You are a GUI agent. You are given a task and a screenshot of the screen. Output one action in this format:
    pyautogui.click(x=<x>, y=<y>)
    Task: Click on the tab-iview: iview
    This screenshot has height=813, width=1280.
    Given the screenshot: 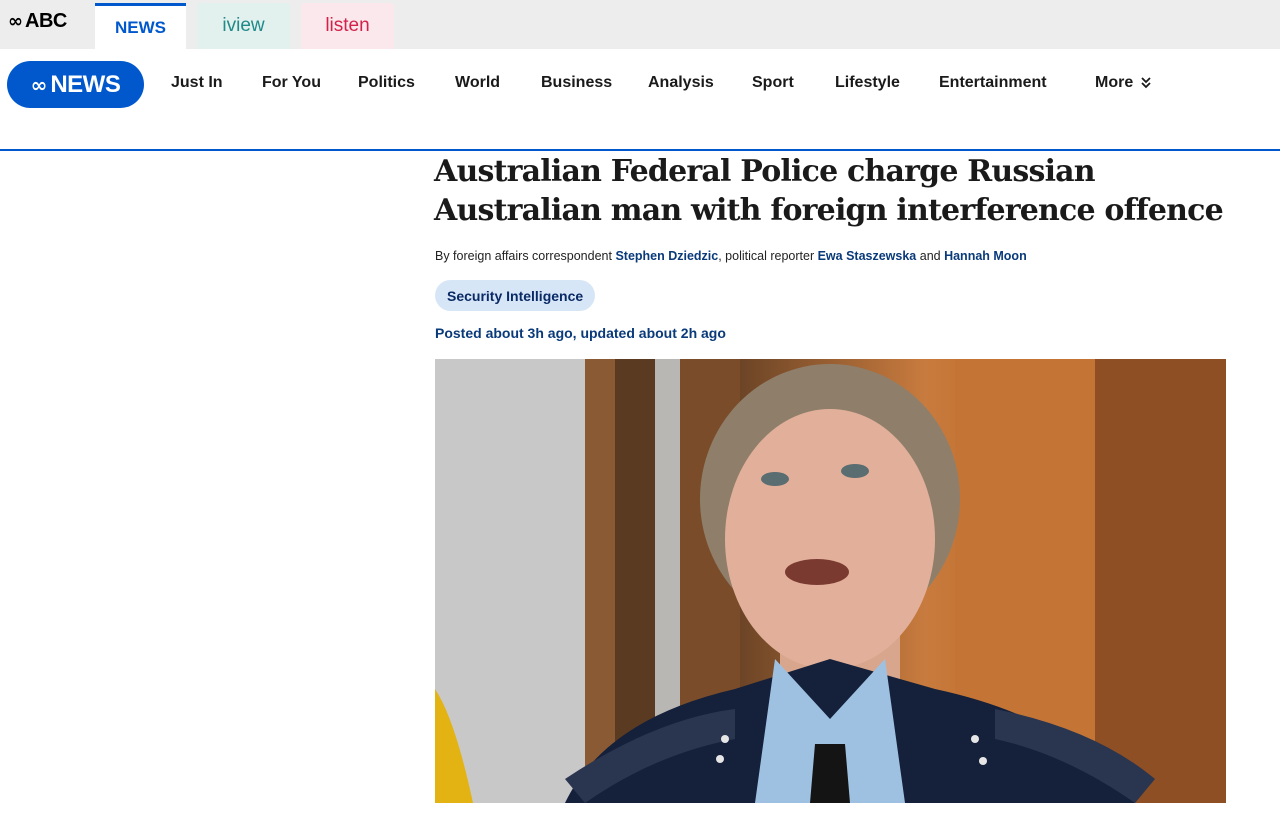 What is the action you would take?
    pyautogui.click(x=243, y=26)
    